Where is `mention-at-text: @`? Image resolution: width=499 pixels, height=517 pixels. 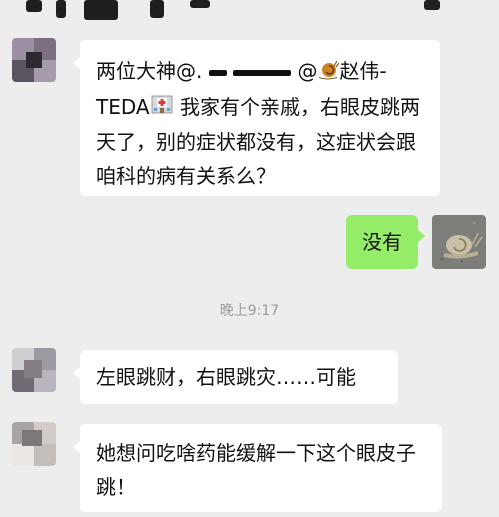 mention-at-text: @ is located at coordinates (307, 71).